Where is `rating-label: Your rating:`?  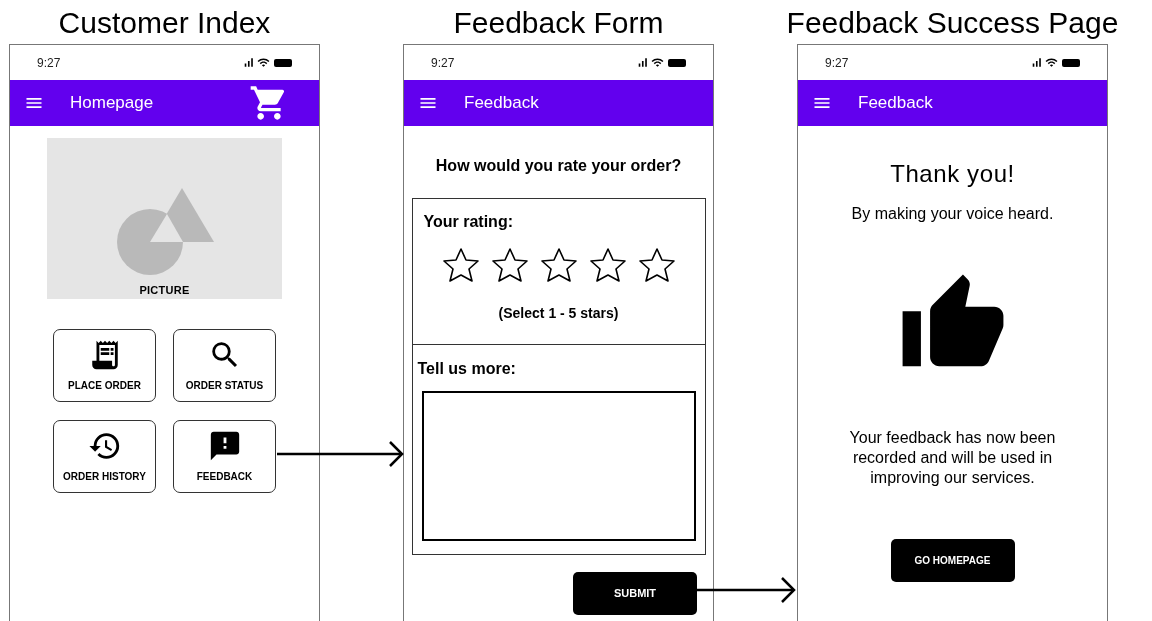 rating-label: Your rating: is located at coordinates (468, 222).